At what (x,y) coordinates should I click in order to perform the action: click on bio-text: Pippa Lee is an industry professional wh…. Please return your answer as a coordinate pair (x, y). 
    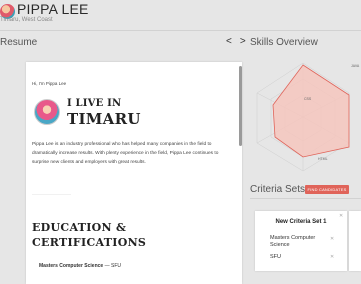
    Looking at the image, I should click on (125, 153).